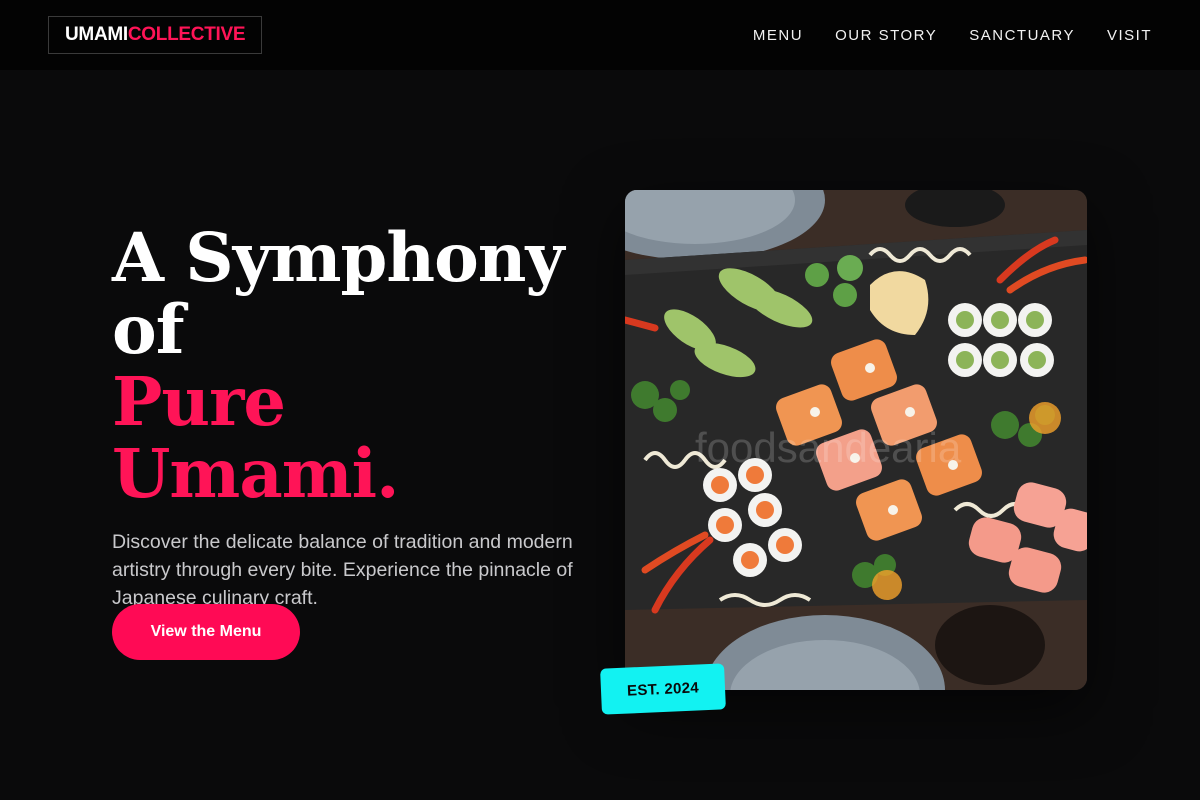 The height and width of the screenshot is (800, 1200). Describe the element at coordinates (1022, 35) in the screenshot. I see `nav-item-sanctuary: SANCTUARY` at that location.